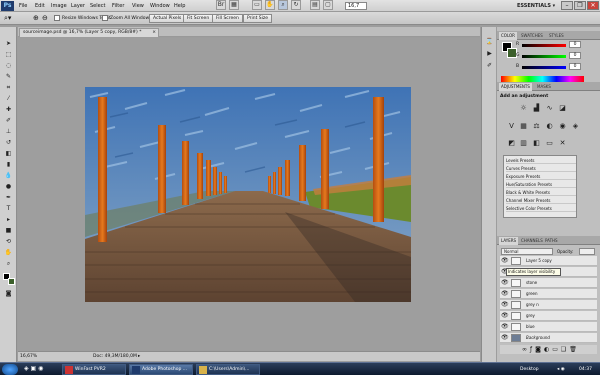 The height and width of the screenshot is (375, 600). I want to click on quick-launch-icons: ◈ ▣ ◉, so click(33, 368).